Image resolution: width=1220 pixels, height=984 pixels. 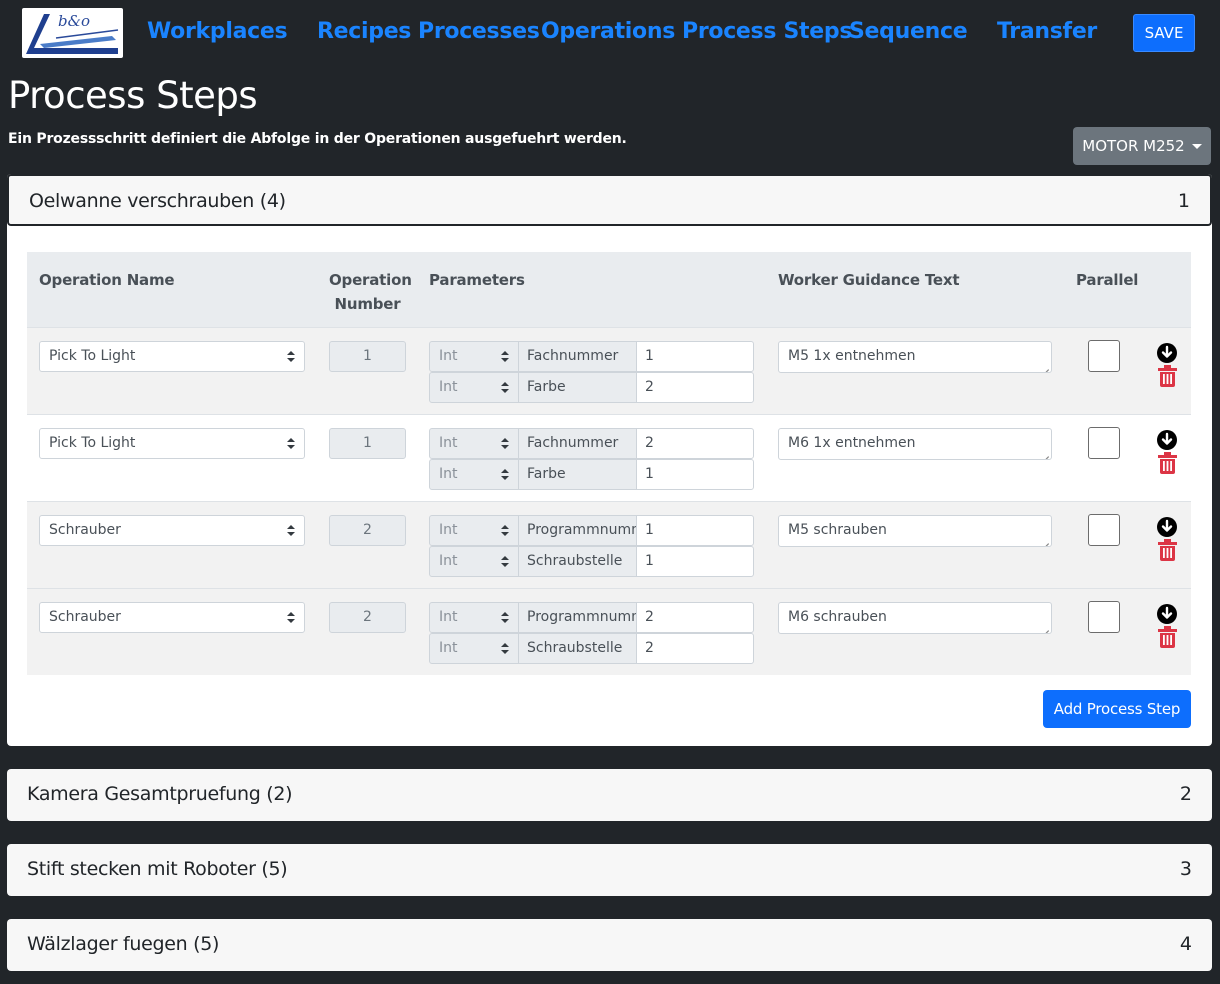 I want to click on add-process-step-button: Add Process Step, so click(x=1117, y=709).